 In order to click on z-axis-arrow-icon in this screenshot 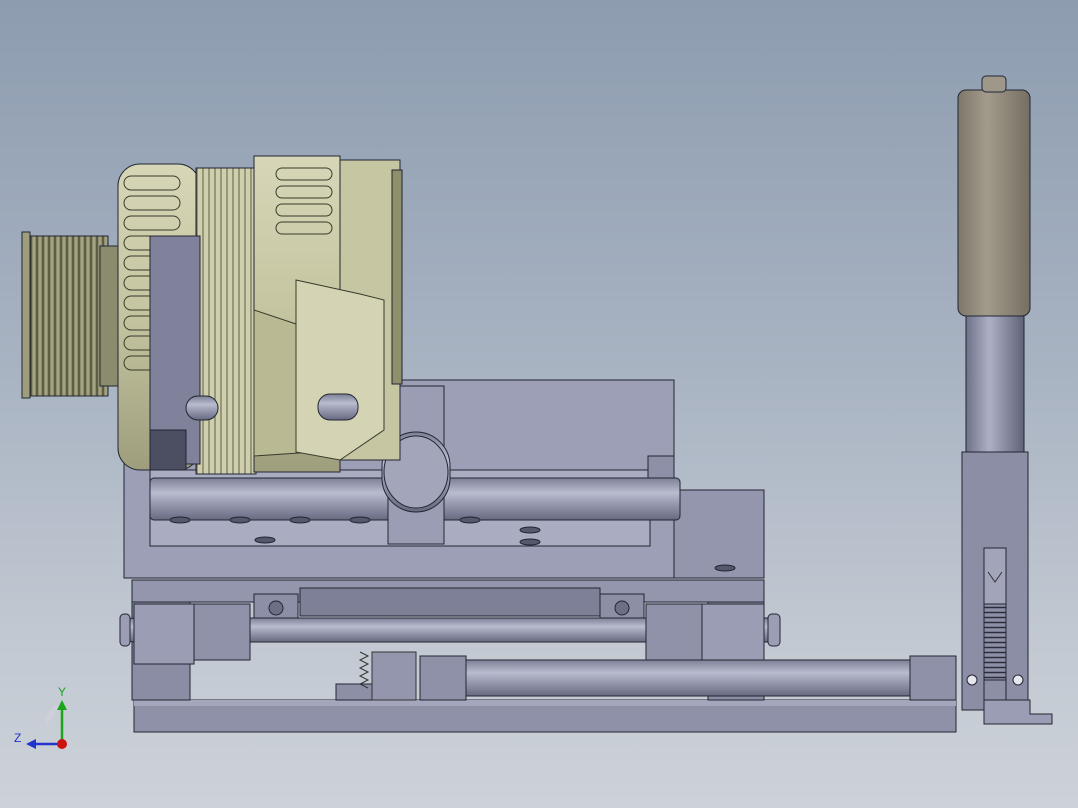, I will do `click(31, 744)`.